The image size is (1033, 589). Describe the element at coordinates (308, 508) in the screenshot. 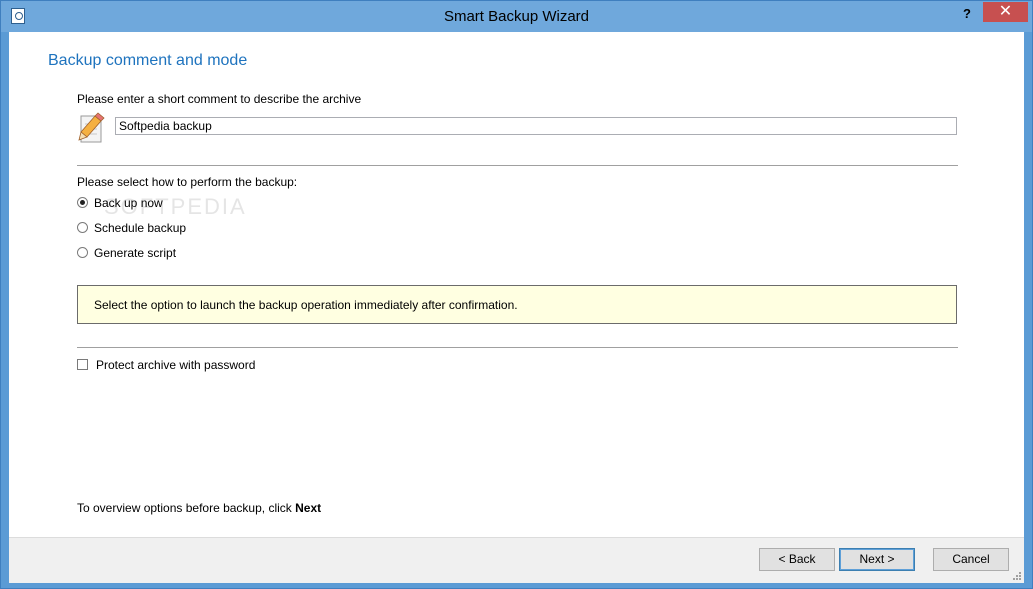

I see `footer-hint-next: Next` at that location.